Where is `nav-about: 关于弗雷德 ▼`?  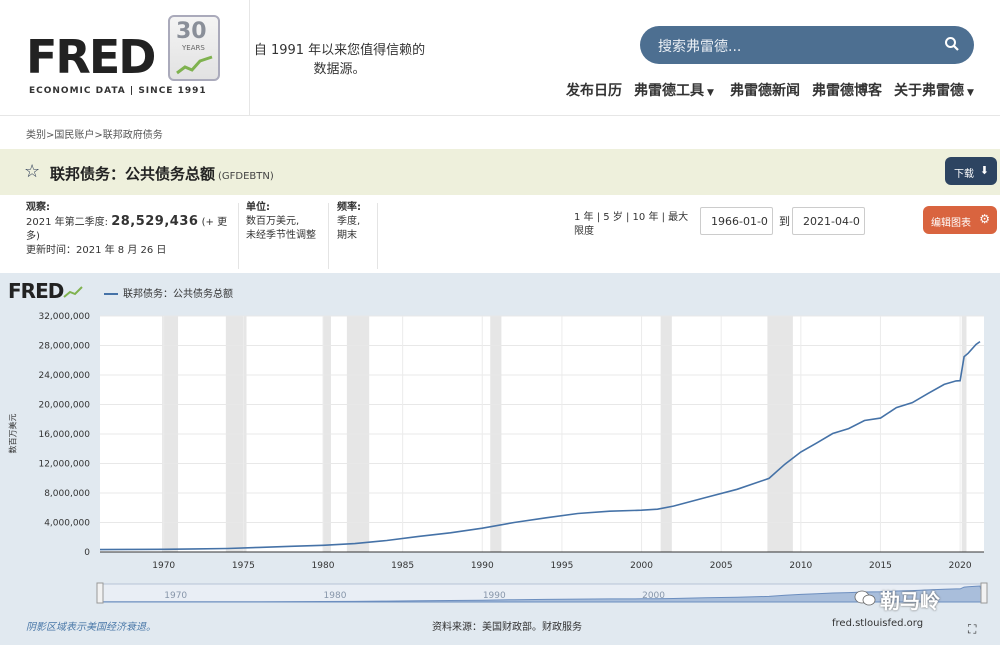
nav-about: 关于弗雷德 ▼ is located at coordinates (934, 90).